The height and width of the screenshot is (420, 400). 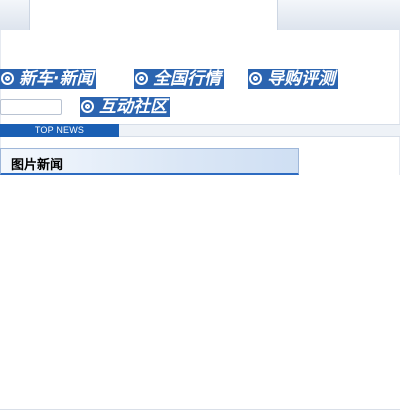 What do you see at coordinates (56, 79) in the screenshot?
I see `nav-item-label: 新车·新闻` at bounding box center [56, 79].